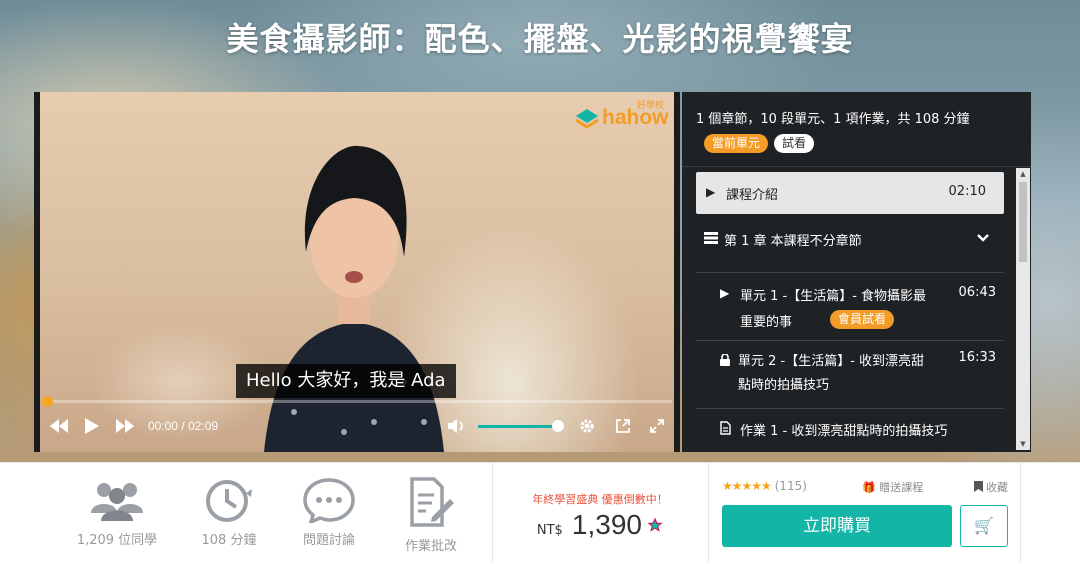 The image size is (1080, 564). I want to click on stat-students: 1,209 位同學, so click(117, 512).